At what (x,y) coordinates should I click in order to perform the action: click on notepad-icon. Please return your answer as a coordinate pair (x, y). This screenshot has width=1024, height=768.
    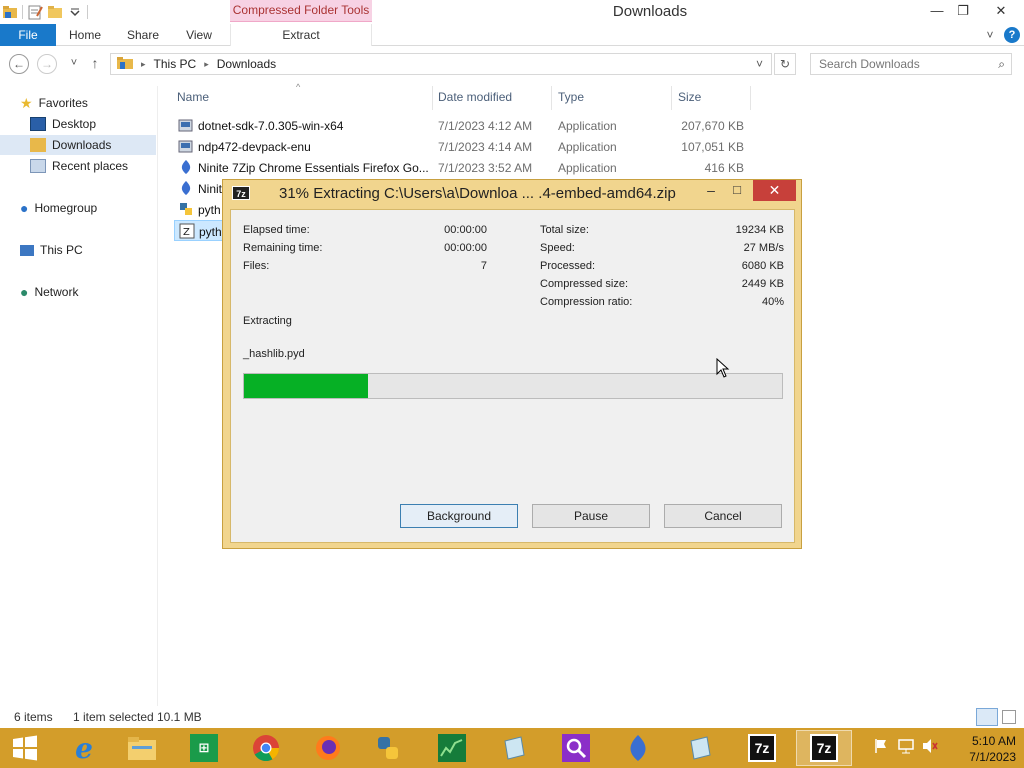
    Looking at the image, I should click on (700, 748).